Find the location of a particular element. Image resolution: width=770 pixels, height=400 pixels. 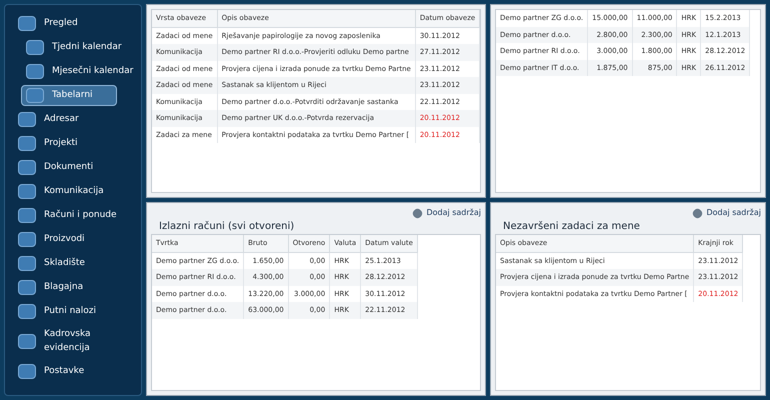

sidebar-item: Putni nalozi is located at coordinates (77, 311).